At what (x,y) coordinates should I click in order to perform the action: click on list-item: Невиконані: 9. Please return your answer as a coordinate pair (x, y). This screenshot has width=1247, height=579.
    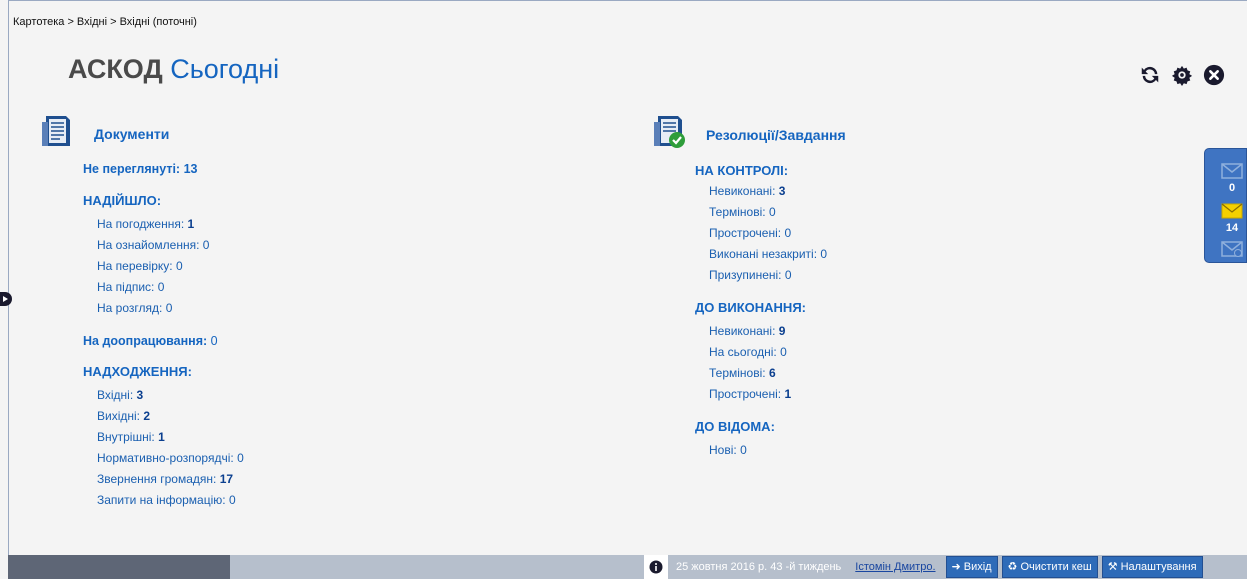
    Looking at the image, I should click on (761, 331).